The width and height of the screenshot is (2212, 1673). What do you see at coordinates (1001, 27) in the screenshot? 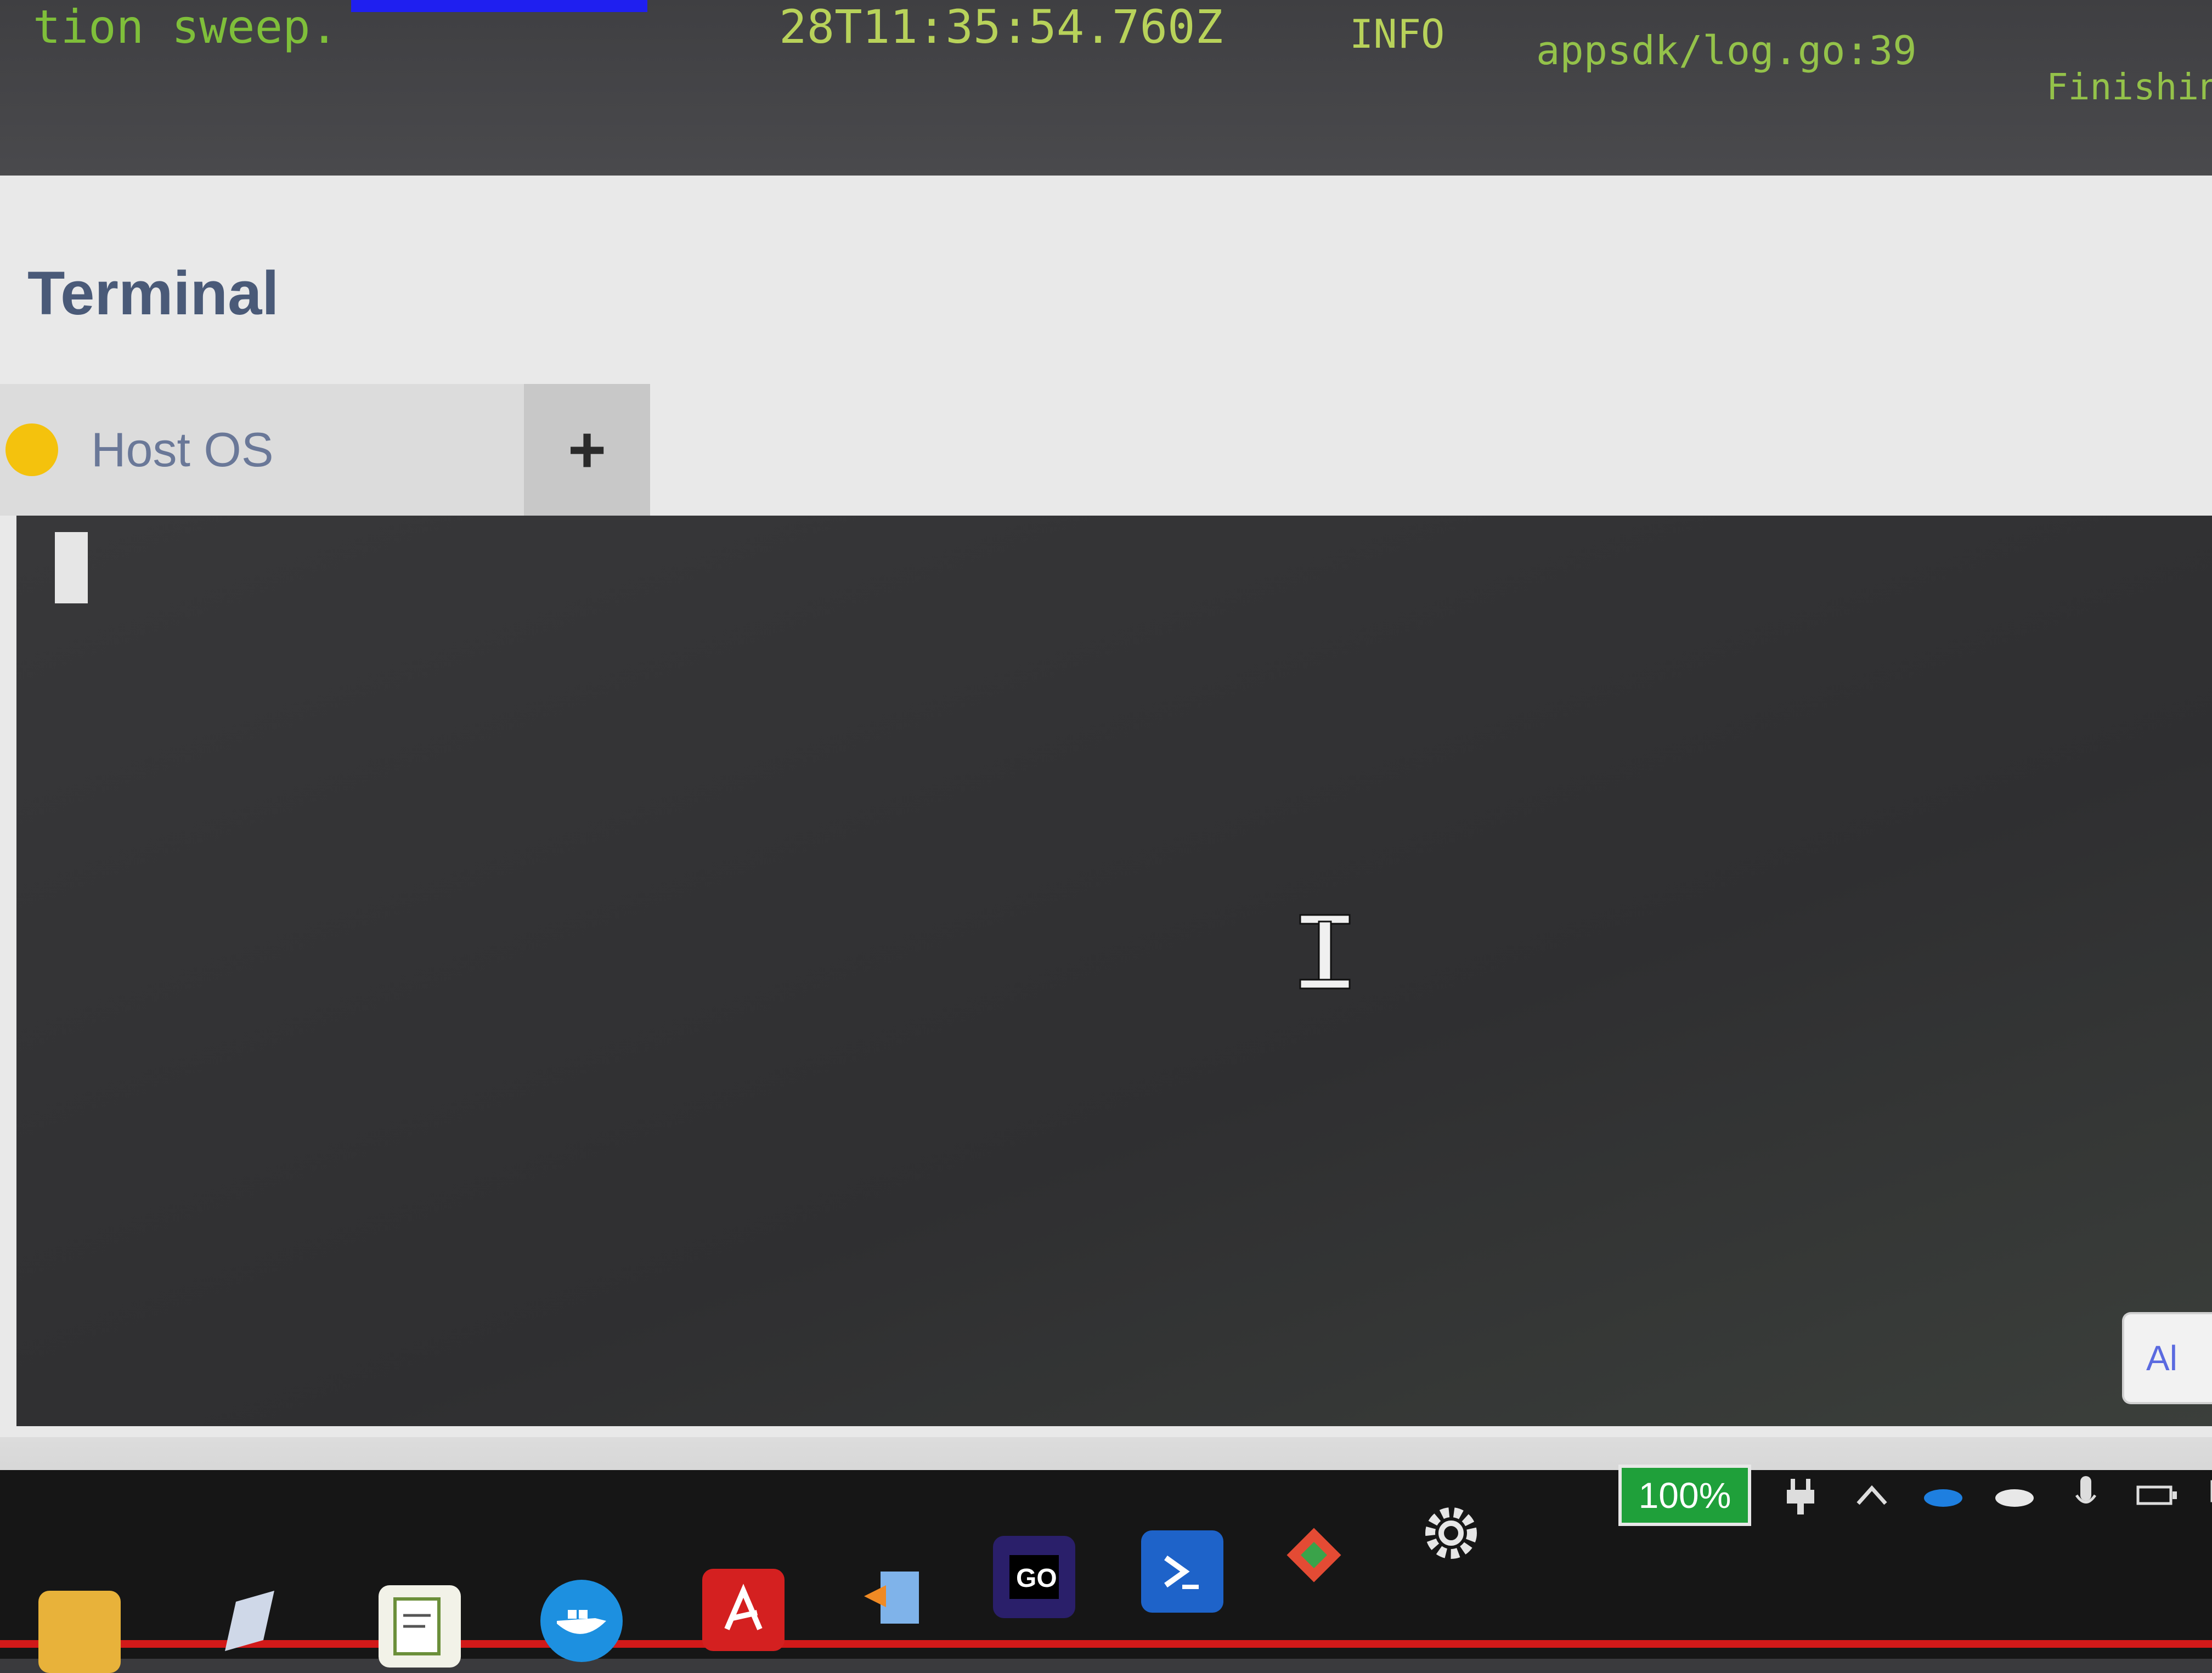
I see `log-timestamp: 28T11:35:54.760Z` at bounding box center [1001, 27].